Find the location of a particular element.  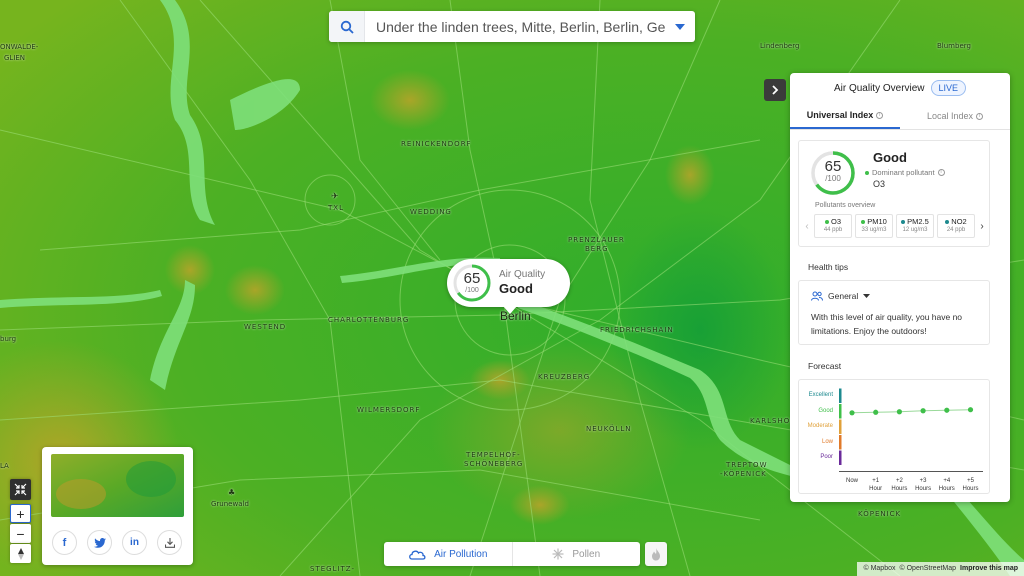

map-label-lindenberg: Lindenberg is located at coordinates (780, 46).